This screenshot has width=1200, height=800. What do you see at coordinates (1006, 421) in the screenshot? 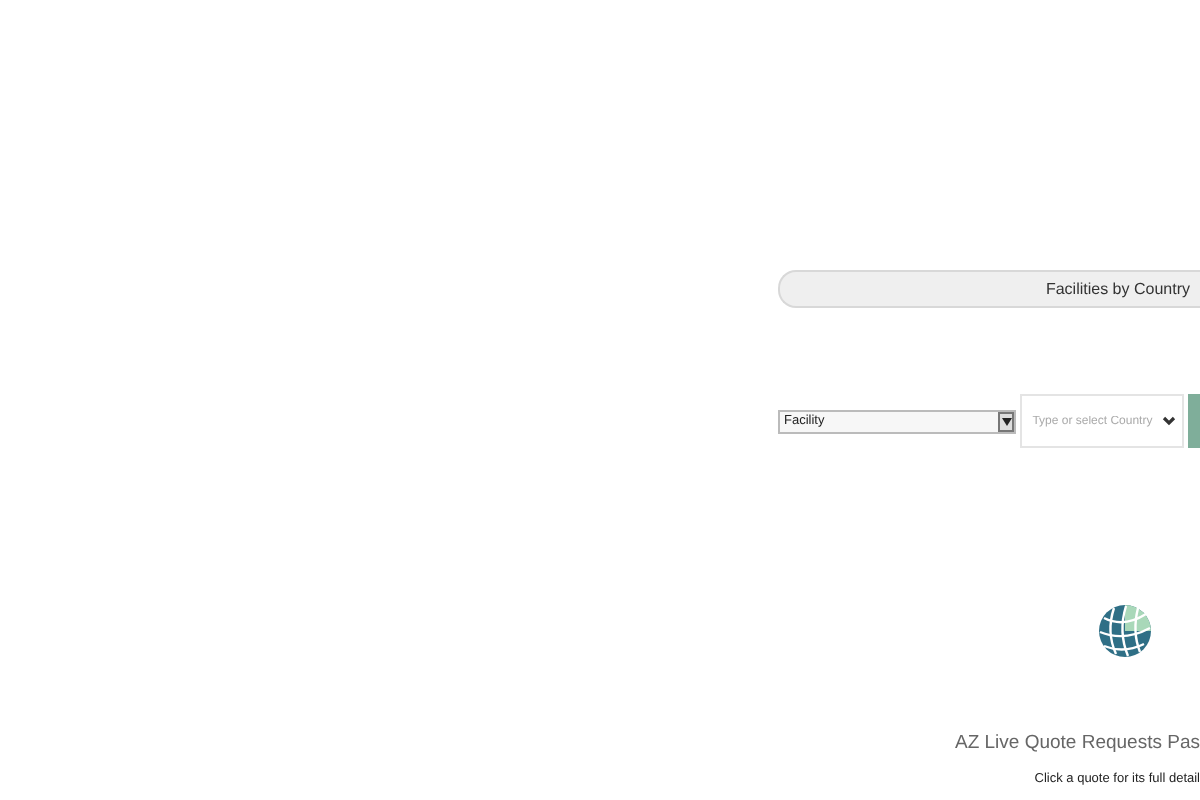
I see `dropdown-arrow-icon` at bounding box center [1006, 421].